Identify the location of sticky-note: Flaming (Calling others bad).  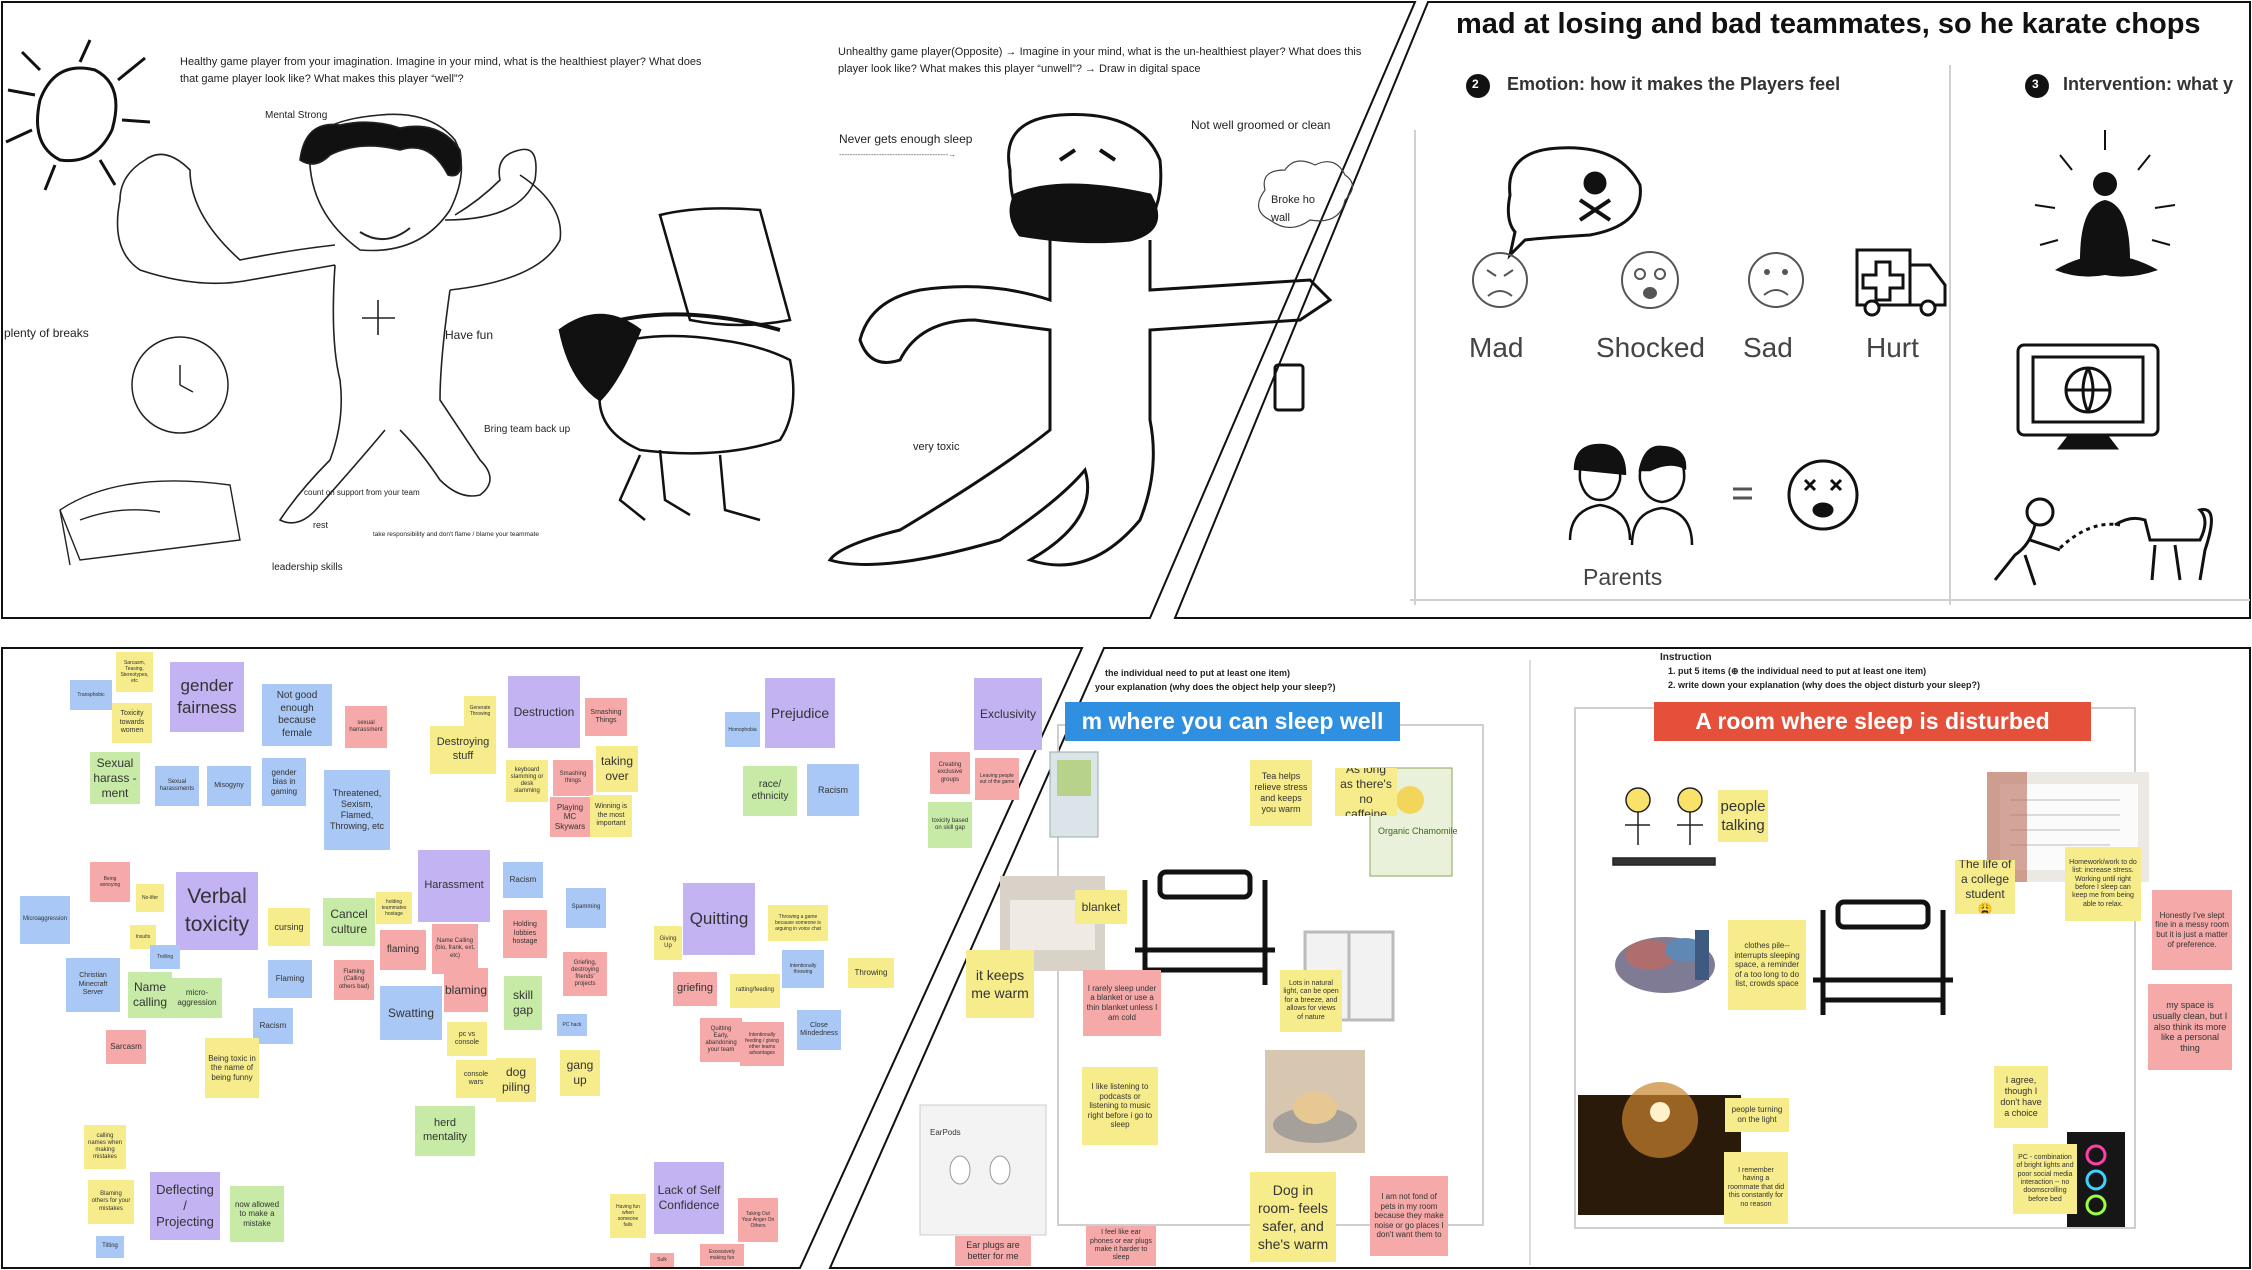
(354, 980).